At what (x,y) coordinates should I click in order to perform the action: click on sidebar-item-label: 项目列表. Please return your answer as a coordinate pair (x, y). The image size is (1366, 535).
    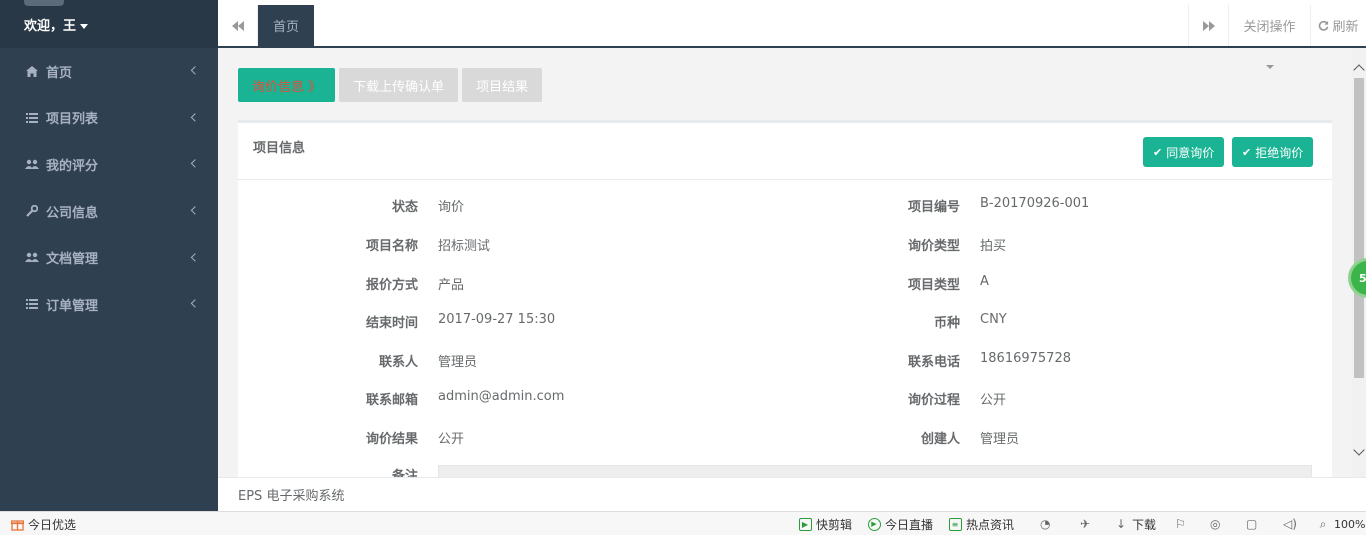
    Looking at the image, I should click on (72, 120).